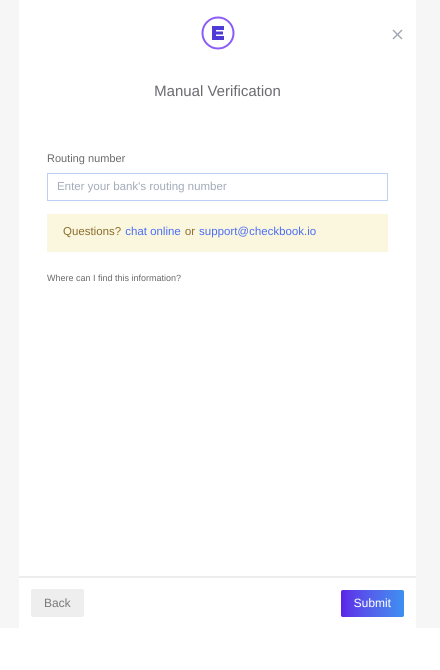 The height and width of the screenshot is (670, 440). Describe the element at coordinates (372, 603) in the screenshot. I see `submit-button: Submit` at that location.